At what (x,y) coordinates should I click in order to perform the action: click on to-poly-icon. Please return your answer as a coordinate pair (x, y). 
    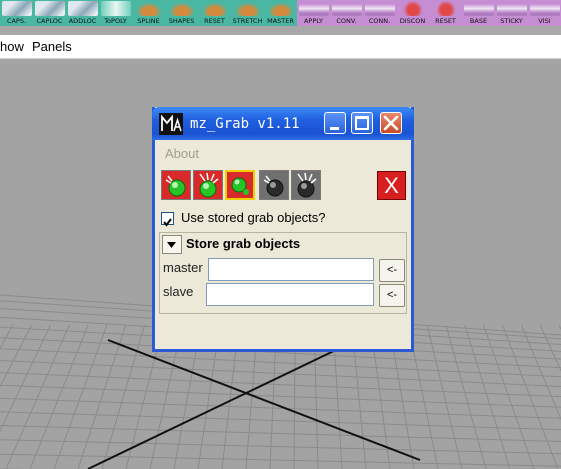
    Looking at the image, I should click on (116, 8).